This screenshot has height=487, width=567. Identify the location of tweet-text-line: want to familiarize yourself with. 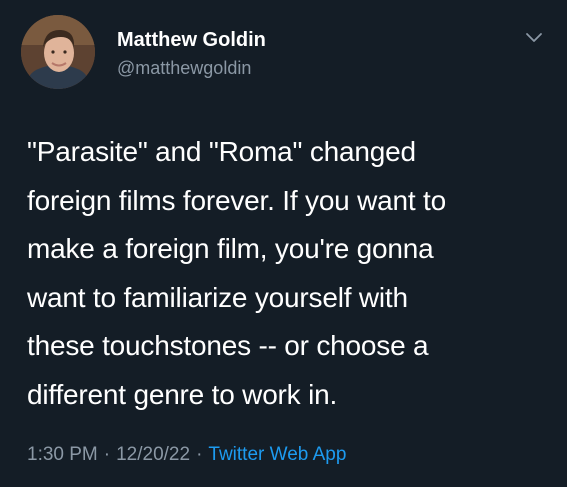
(217, 297).